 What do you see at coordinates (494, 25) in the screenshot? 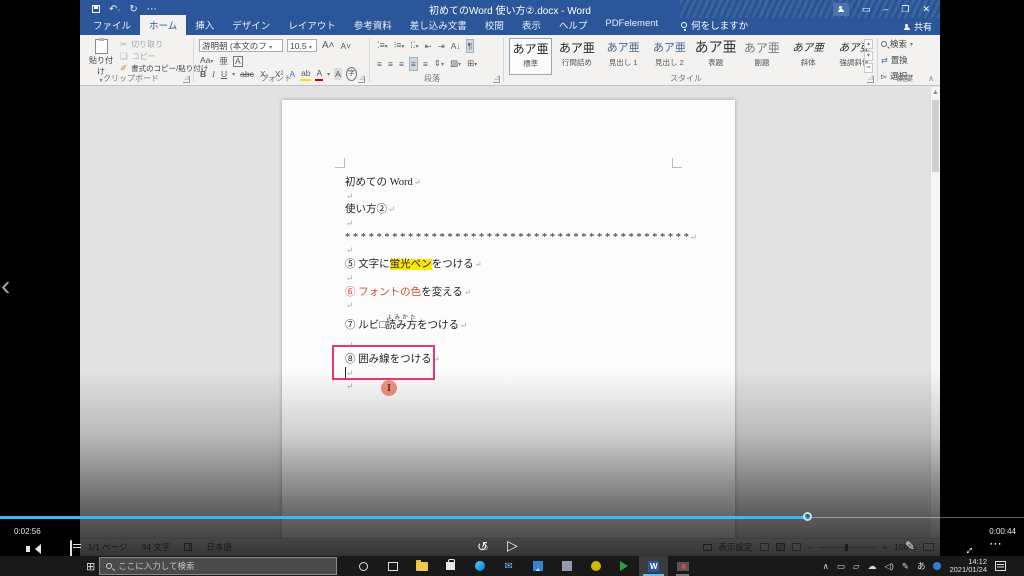
I see `tab-校閲: 校閲` at bounding box center [494, 25].